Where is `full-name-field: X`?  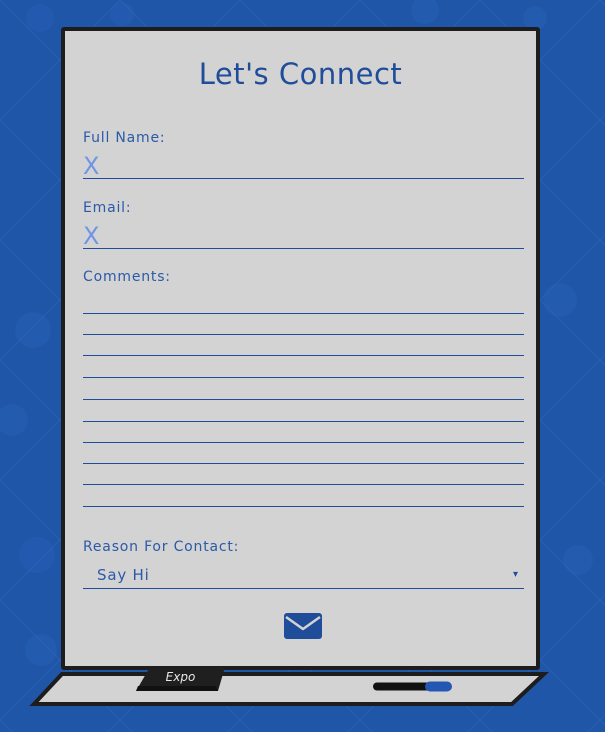 full-name-field: X is located at coordinates (303, 166).